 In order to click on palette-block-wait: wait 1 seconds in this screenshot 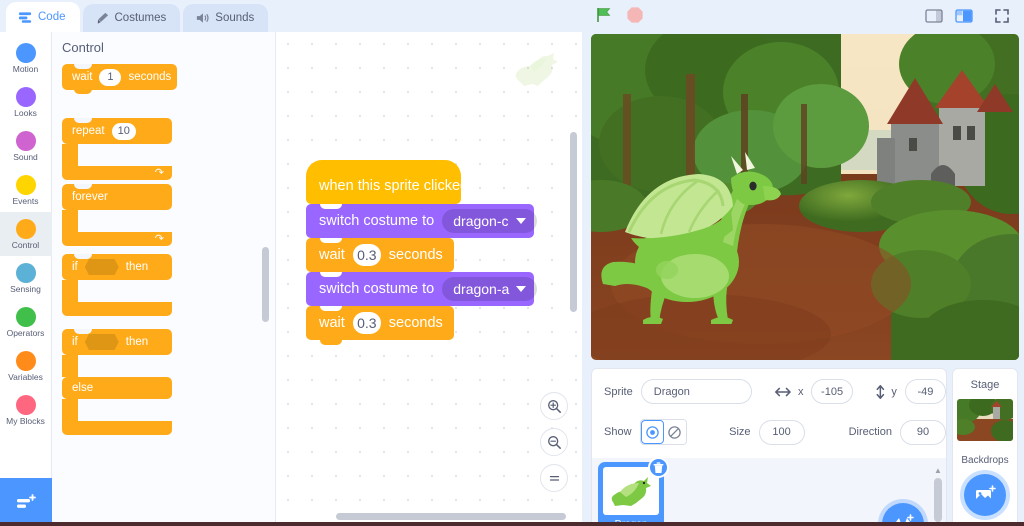, I will do `click(119, 79)`.